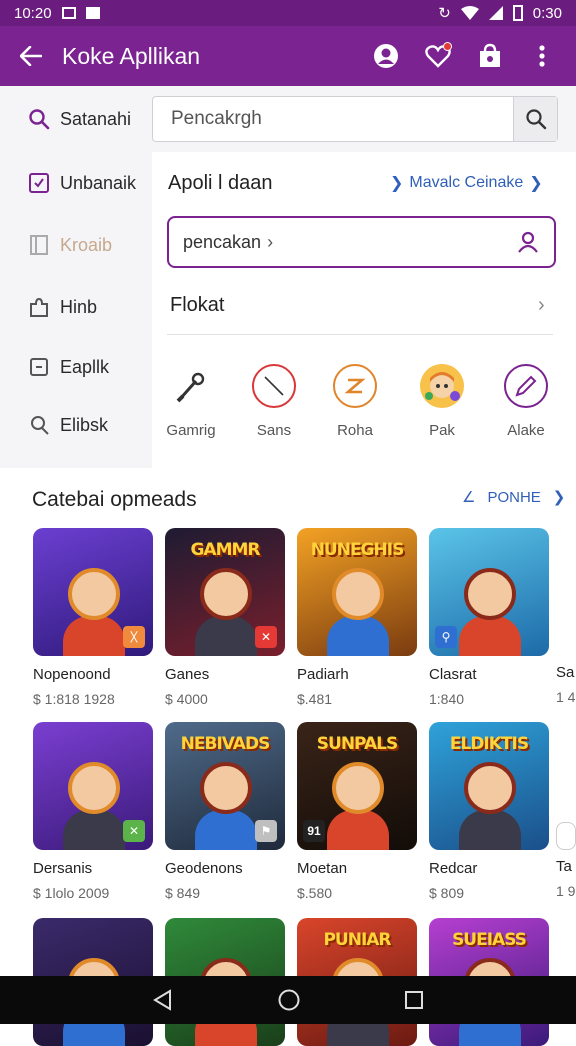 Image resolution: width=576 pixels, height=1046 pixels. Describe the element at coordinates (33, 13) in the screenshot. I see `status-time: 10:20` at that location.